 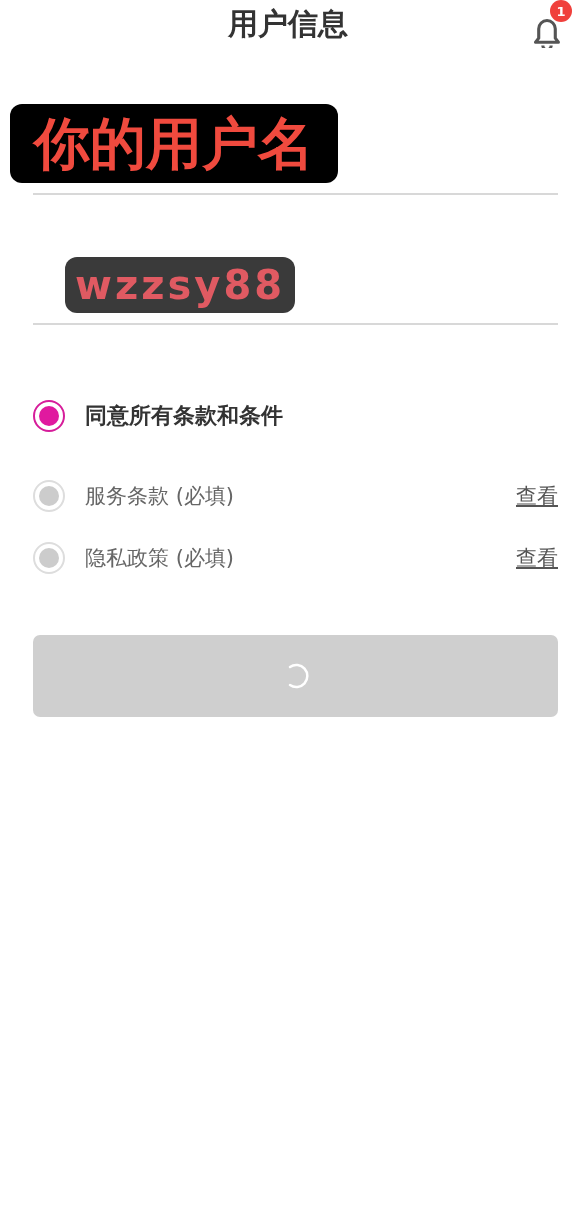 I want to click on field-value: 你的用户名, so click(x=174, y=144).